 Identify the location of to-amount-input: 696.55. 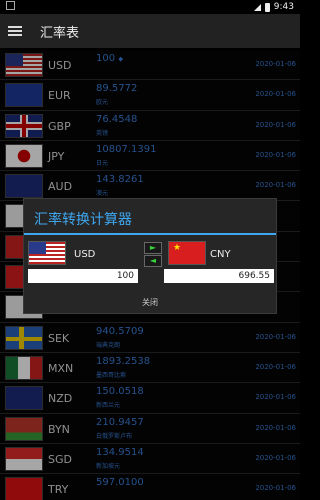
(219, 276).